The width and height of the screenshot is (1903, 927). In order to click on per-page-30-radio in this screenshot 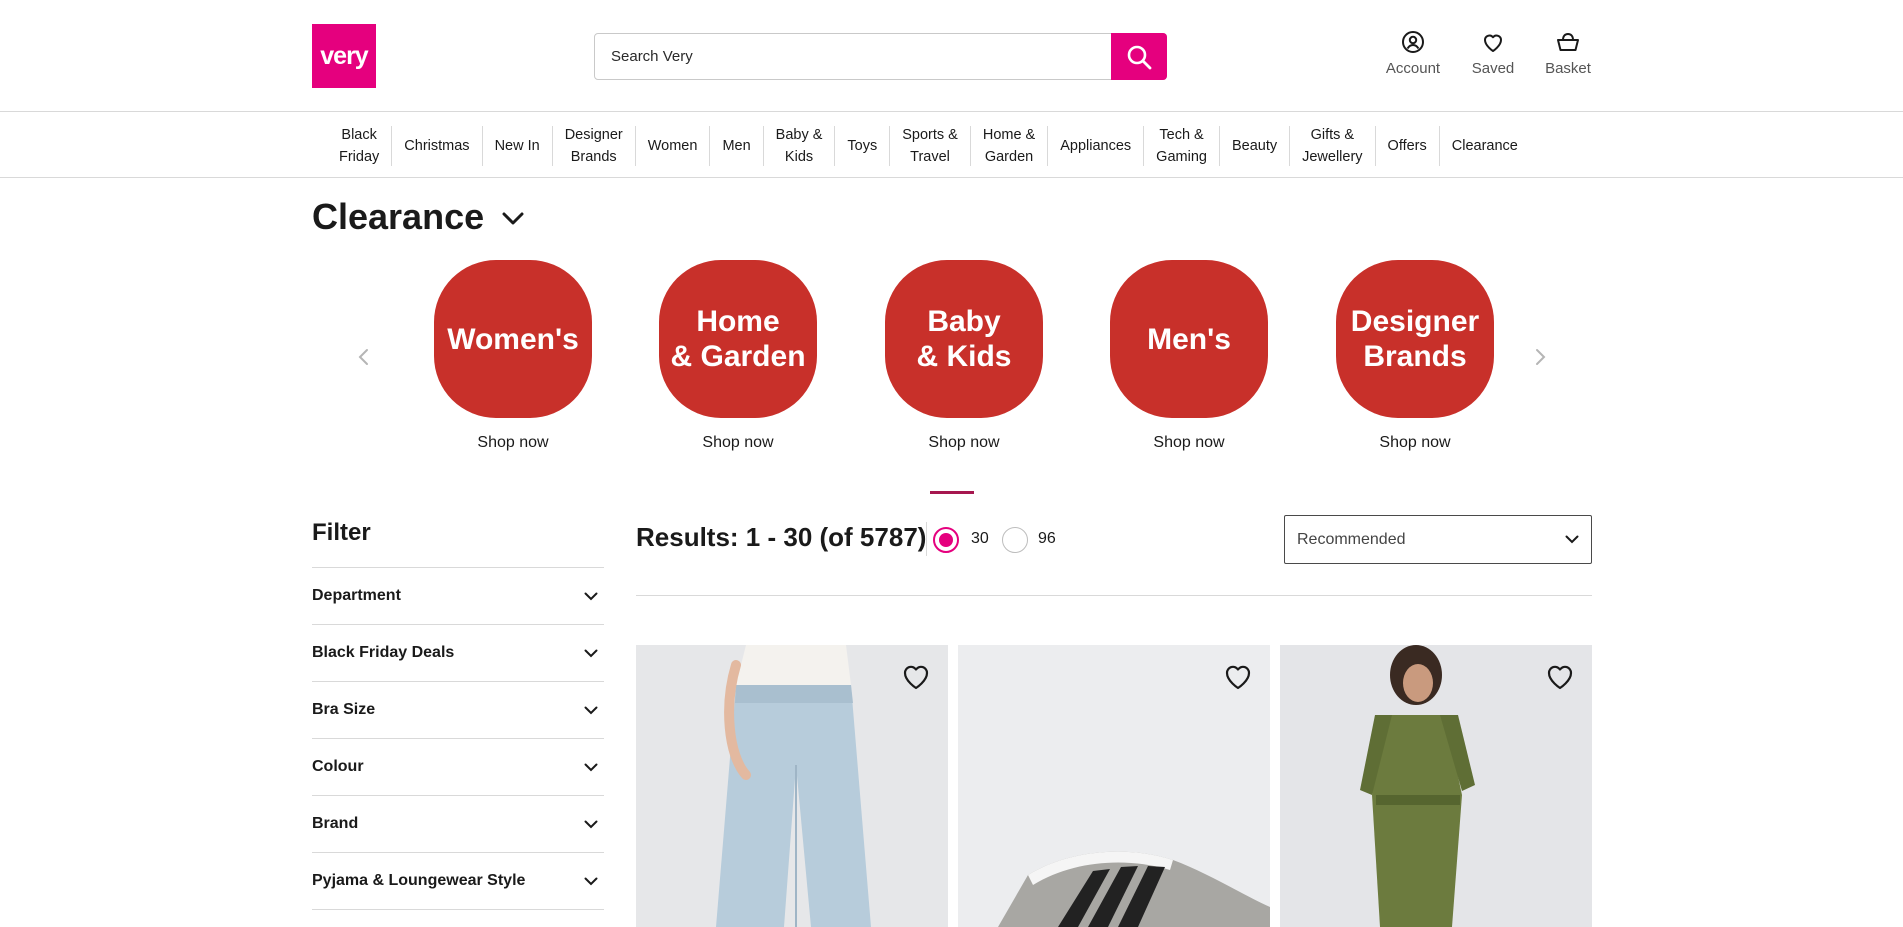, I will do `click(946, 540)`.